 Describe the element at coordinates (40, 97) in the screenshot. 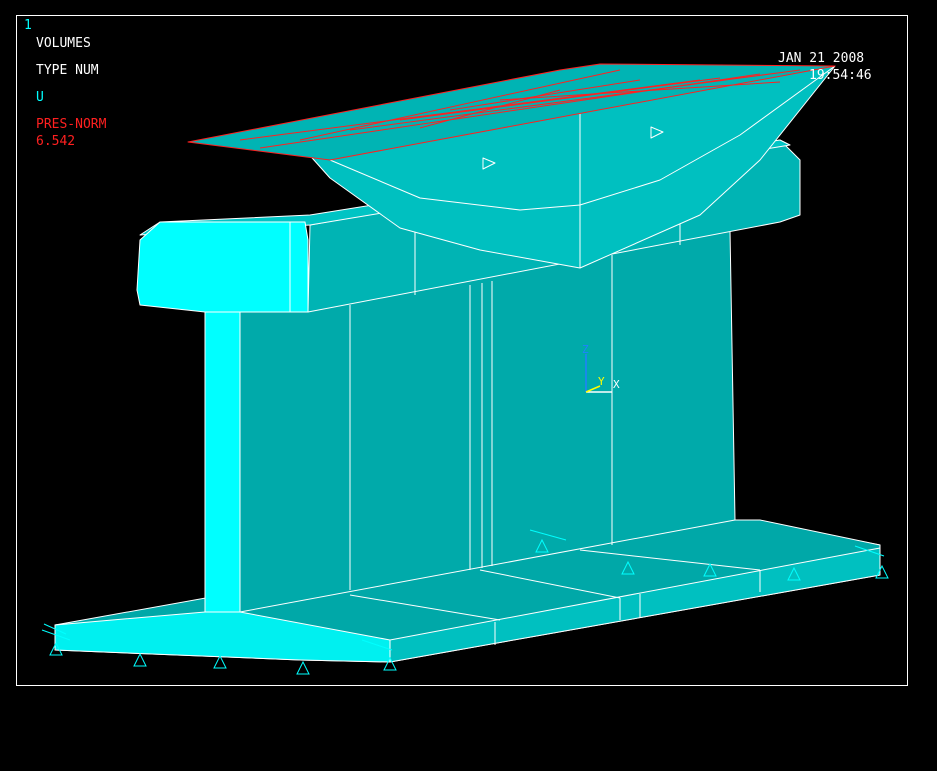

I see `legend-dof-u: U` at that location.